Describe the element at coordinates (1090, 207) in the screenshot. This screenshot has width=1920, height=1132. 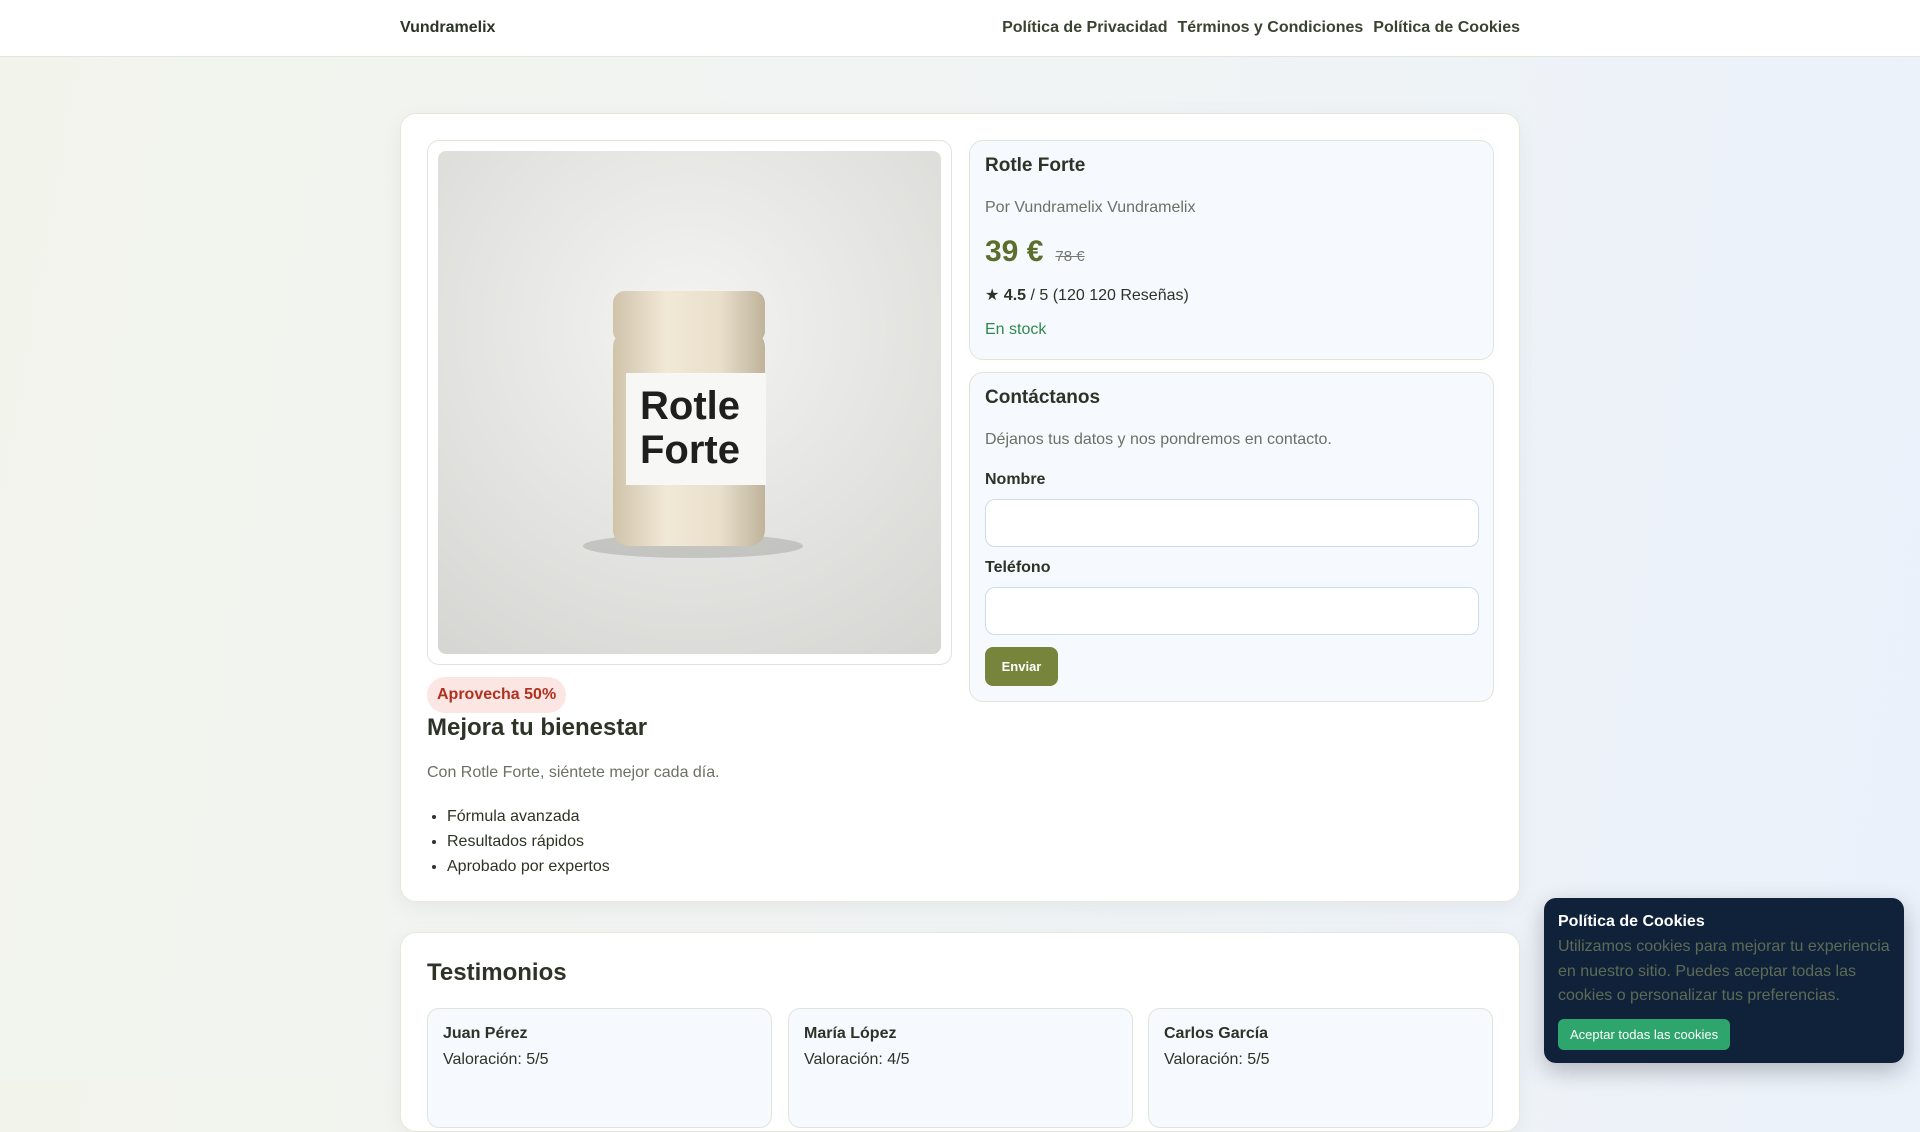
I see `product-vendor: Por Vundramelix Vundramelix` at that location.